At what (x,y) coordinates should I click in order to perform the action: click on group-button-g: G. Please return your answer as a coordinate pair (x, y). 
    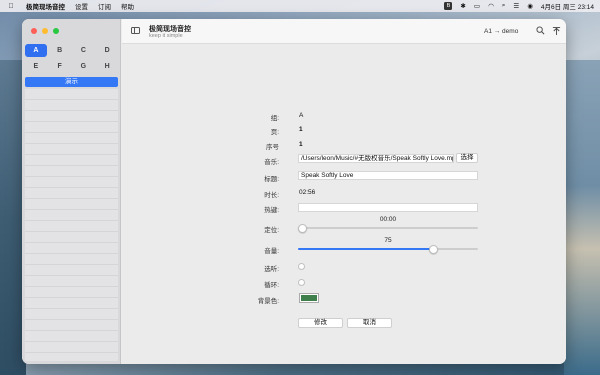
    Looking at the image, I should click on (84, 66).